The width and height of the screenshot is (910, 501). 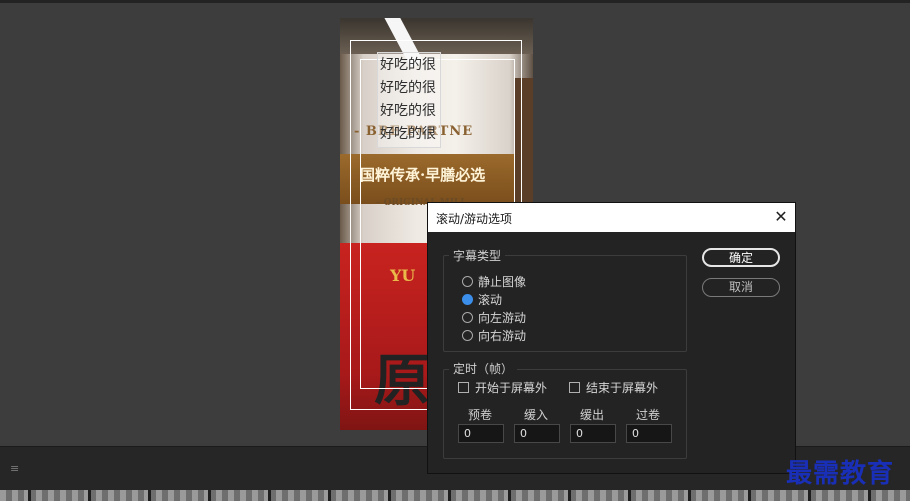 I want to click on timing-legend: 定时（帧）, so click(x=483, y=368).